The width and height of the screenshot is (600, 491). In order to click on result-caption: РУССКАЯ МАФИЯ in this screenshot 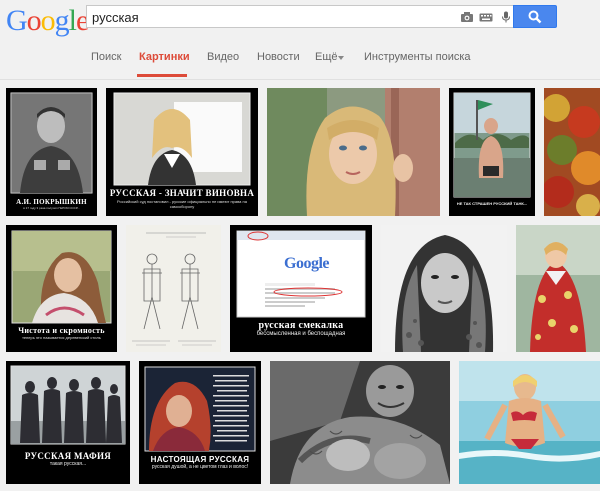, I will do `click(68, 456)`.